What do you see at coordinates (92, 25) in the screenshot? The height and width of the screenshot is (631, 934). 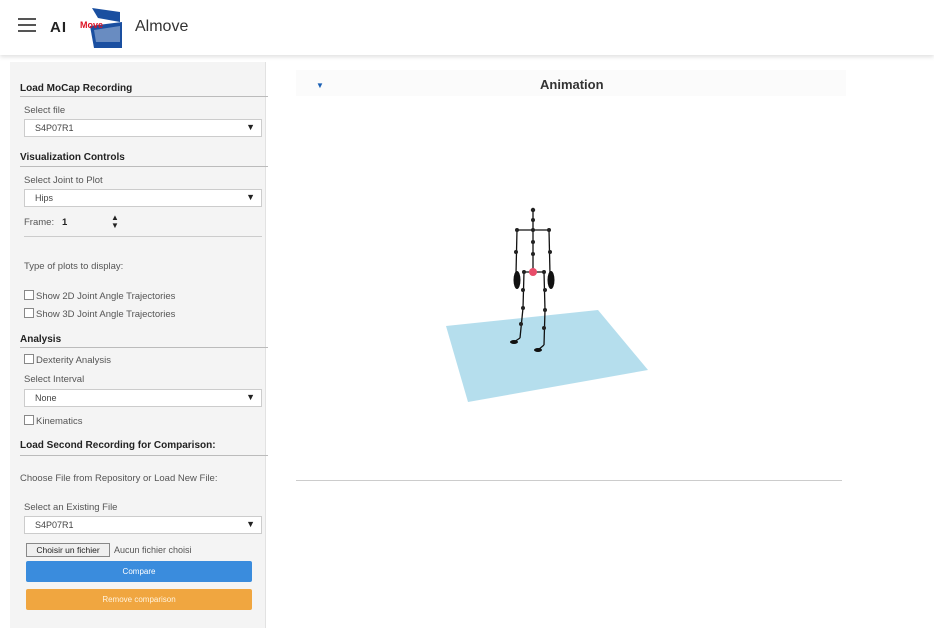 I see `logo-move-text: Move` at bounding box center [92, 25].